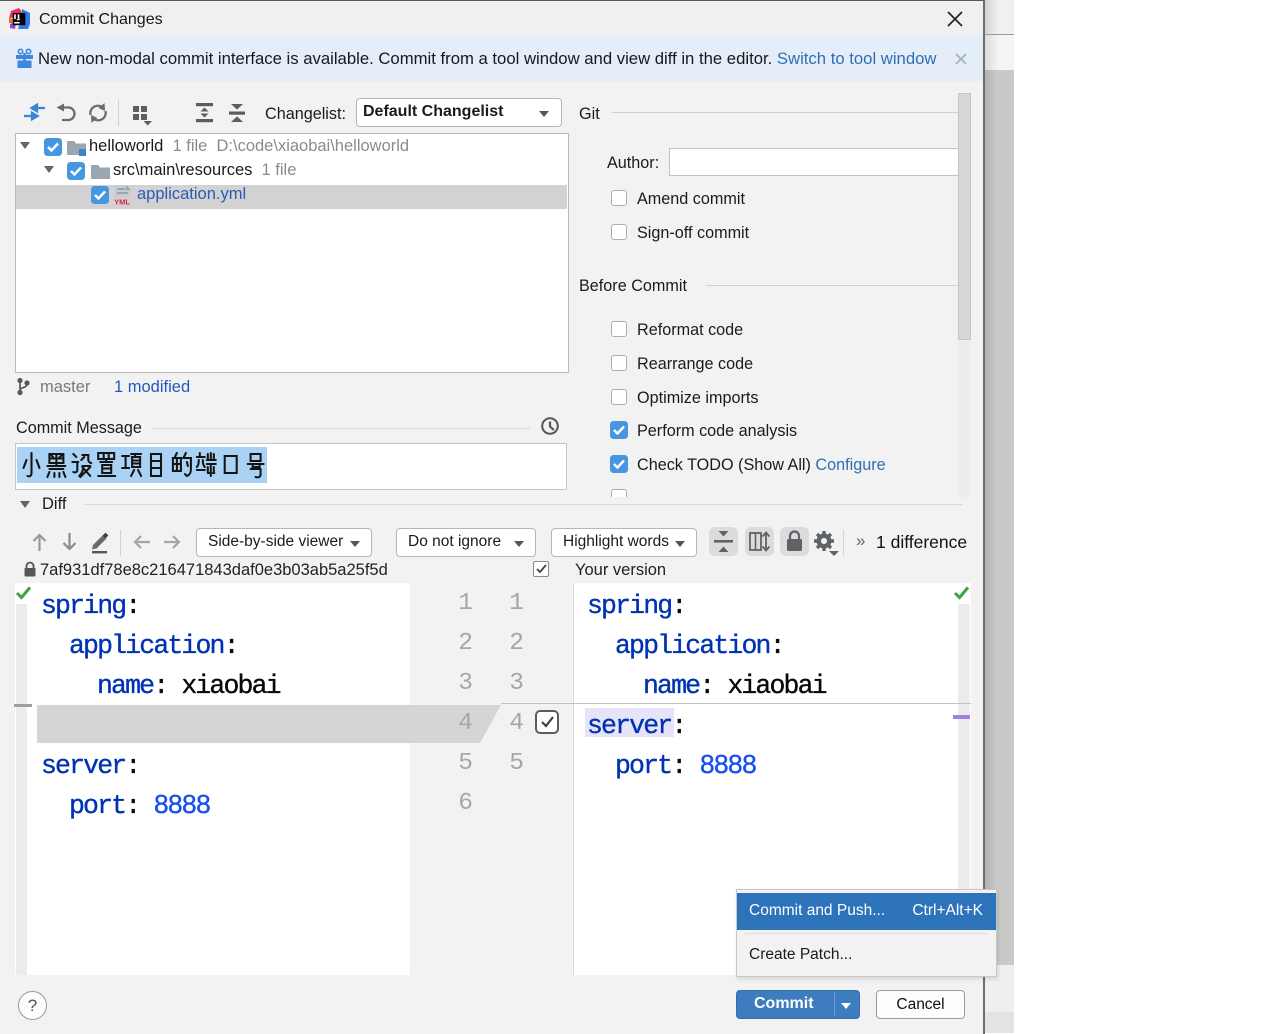 This screenshot has height=1034, width=1271. What do you see at coordinates (122, 202) in the screenshot?
I see `svg-text: YML` at bounding box center [122, 202].